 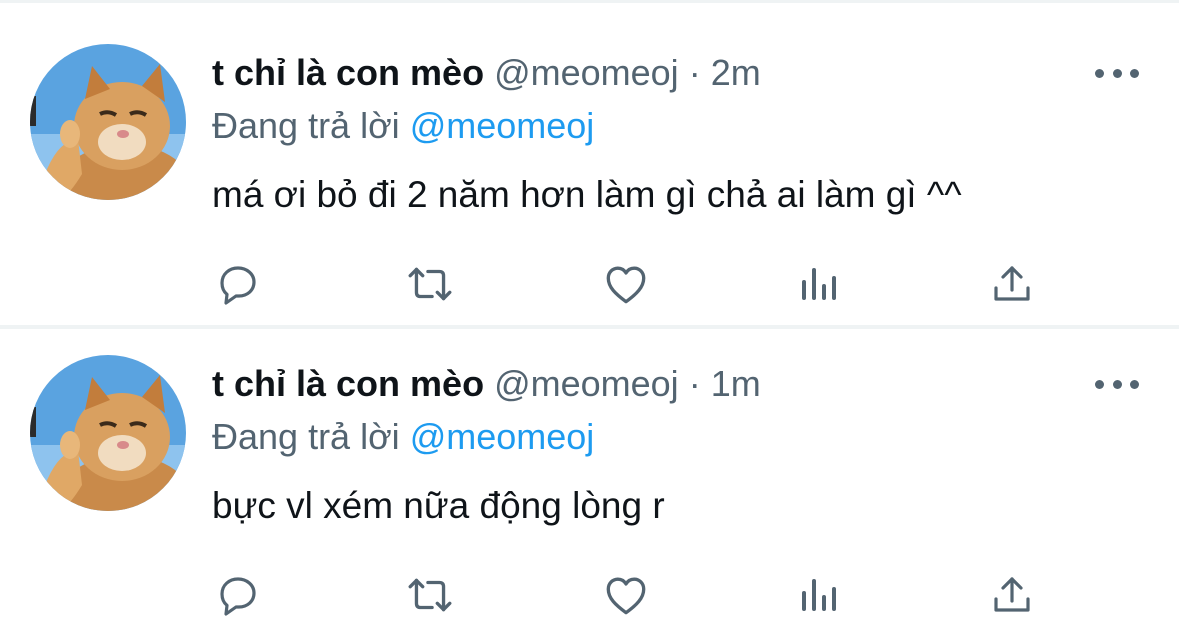 What do you see at coordinates (438, 505) in the screenshot?
I see `tweet-text: bực vl xém nữa động lòng r` at bounding box center [438, 505].